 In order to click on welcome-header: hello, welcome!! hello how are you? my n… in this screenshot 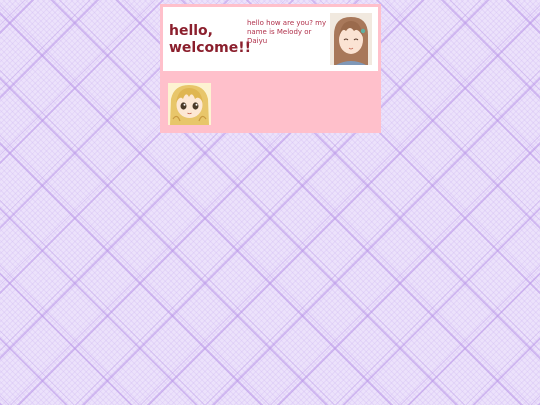, I will do `click(270, 39)`.